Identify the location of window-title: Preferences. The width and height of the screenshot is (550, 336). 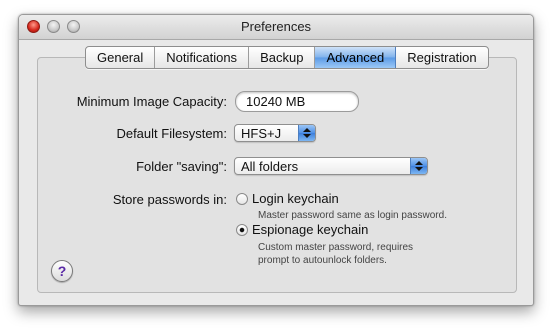
(276, 26).